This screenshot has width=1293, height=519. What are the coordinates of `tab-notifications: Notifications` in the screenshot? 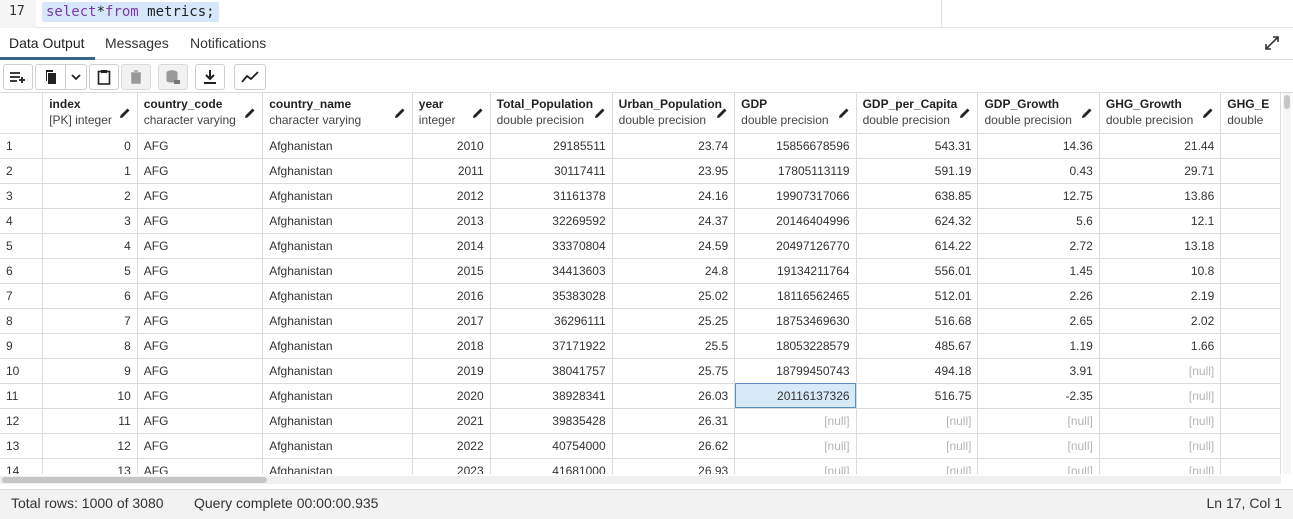 It's located at (228, 43).